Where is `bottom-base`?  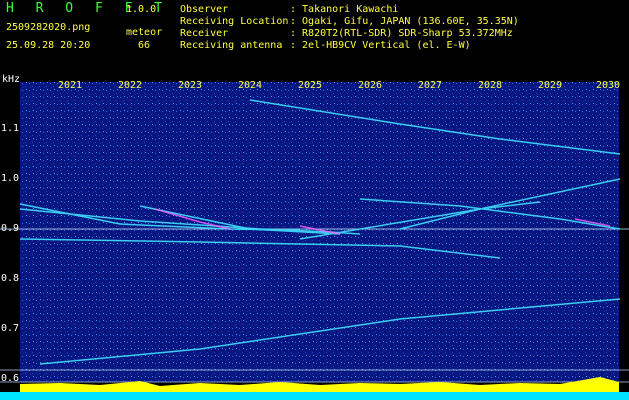 bottom-base is located at coordinates (314, 396).